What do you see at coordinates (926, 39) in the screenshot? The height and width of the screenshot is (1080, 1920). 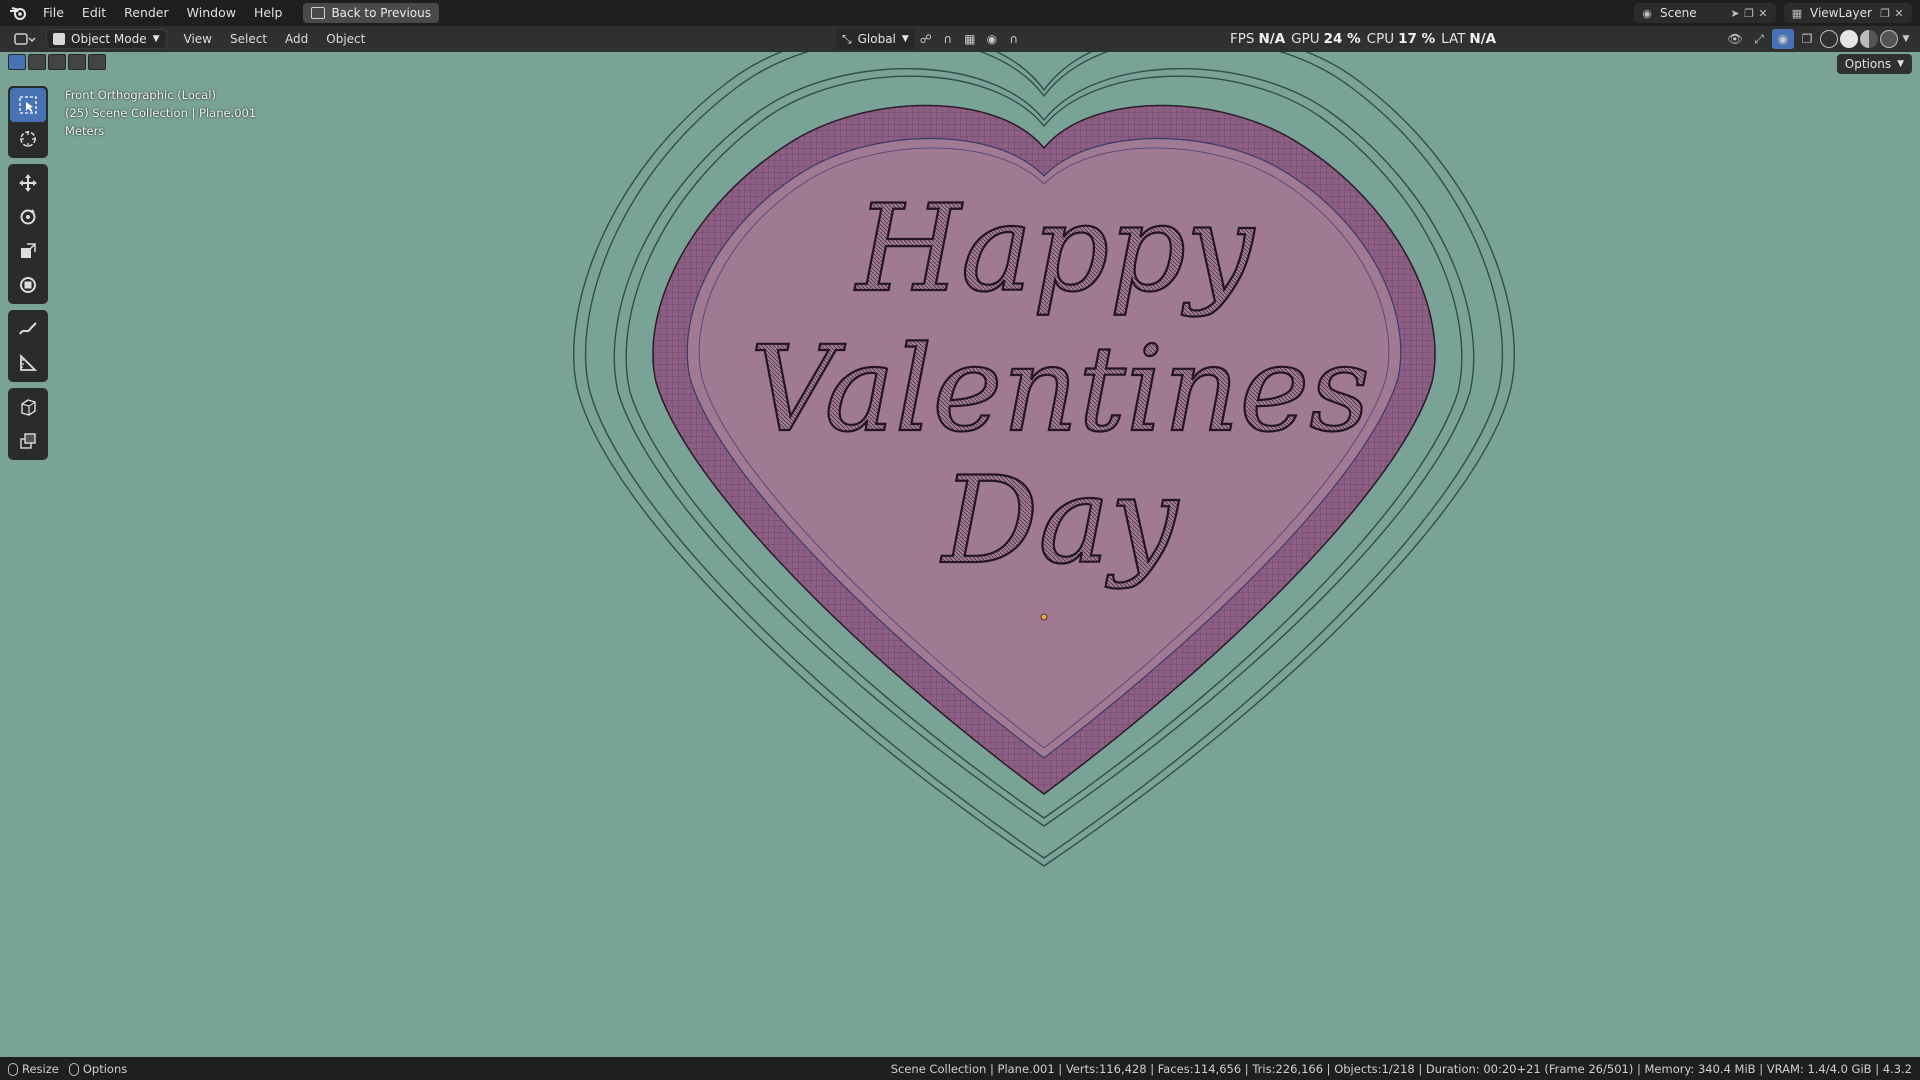 I see `pivot-point-icon: ☍` at bounding box center [926, 39].